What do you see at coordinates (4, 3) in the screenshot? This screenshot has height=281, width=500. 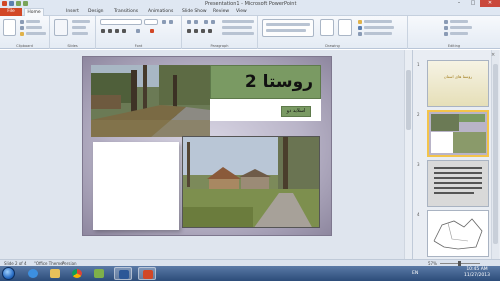 I see `powerpoint-app-icon` at bounding box center [4, 3].